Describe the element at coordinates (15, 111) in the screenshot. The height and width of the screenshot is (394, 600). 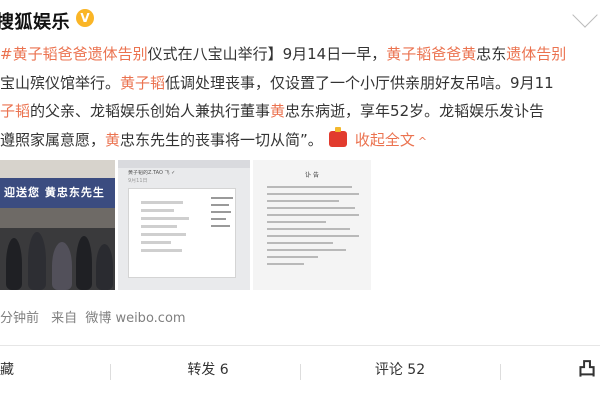
I see `highlighted-keyword: 子韬` at that location.